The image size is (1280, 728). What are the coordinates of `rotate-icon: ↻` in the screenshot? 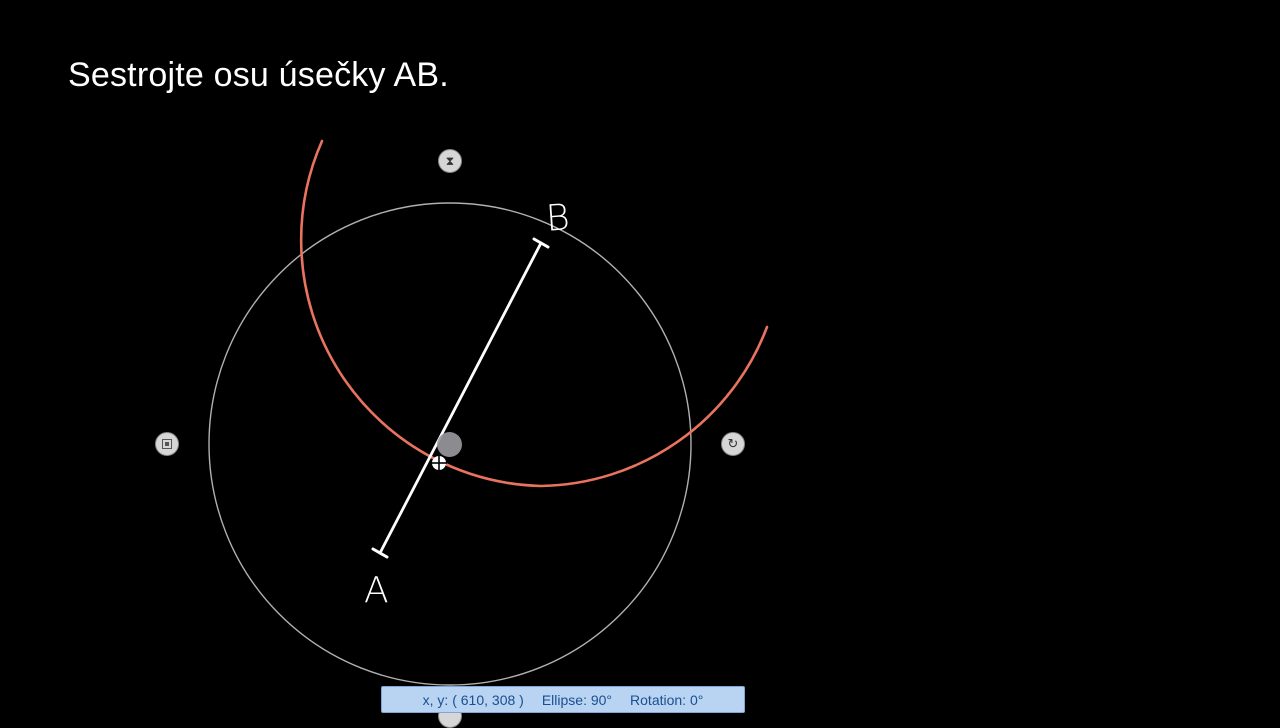 It's located at (733, 444).